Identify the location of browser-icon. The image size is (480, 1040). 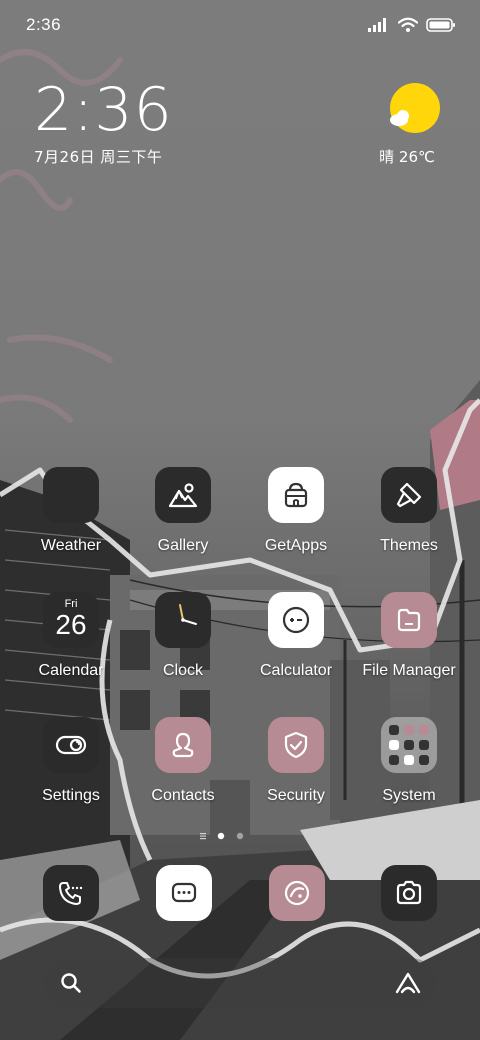
(297, 893).